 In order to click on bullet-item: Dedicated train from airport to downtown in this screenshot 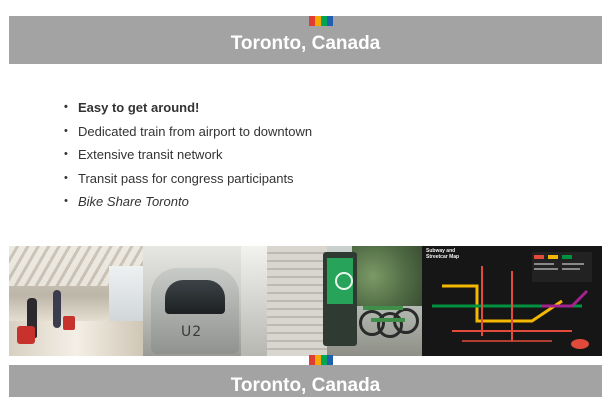, I will do `click(188, 132)`.